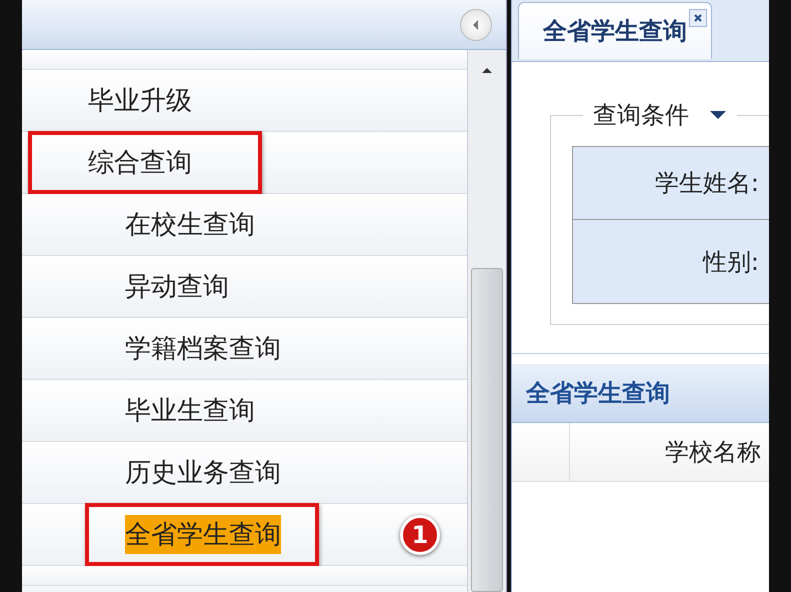 This screenshot has width=791, height=592. What do you see at coordinates (476, 24) in the screenshot?
I see `collapse-button` at bounding box center [476, 24].